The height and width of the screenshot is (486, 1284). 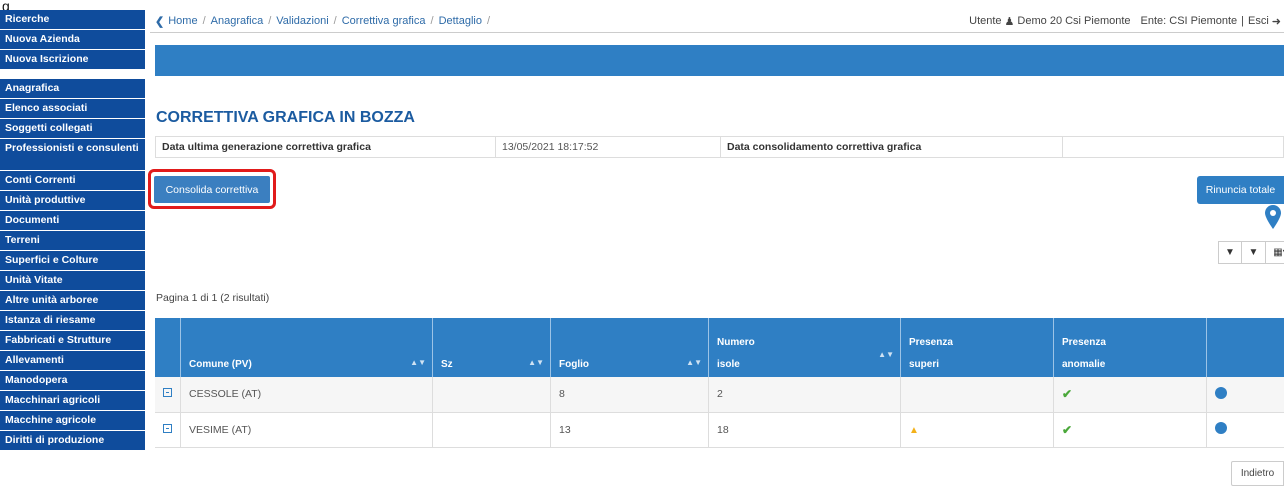 I want to click on header-actions, so click(x=1245, y=347).